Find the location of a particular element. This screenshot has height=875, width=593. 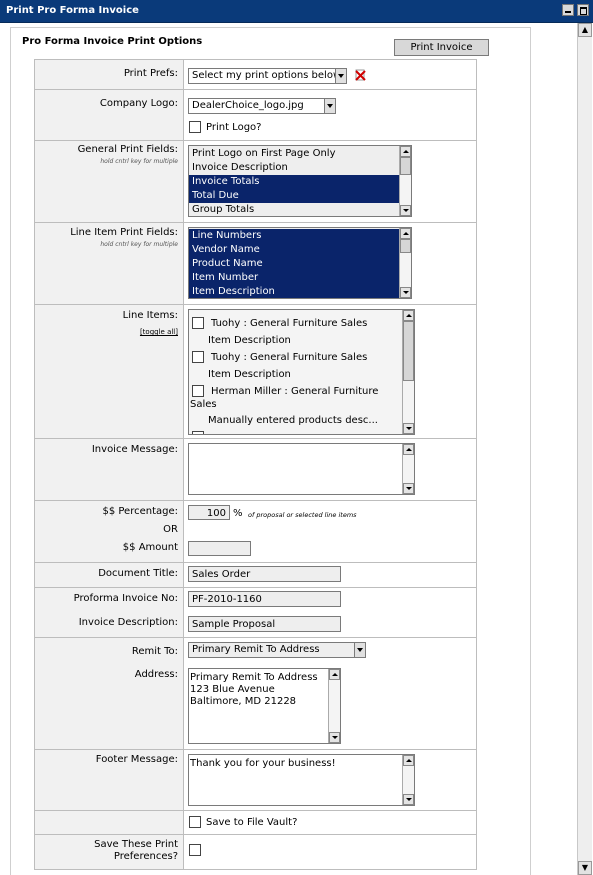

list-option: Invoice Totals is located at coordinates (294, 182).